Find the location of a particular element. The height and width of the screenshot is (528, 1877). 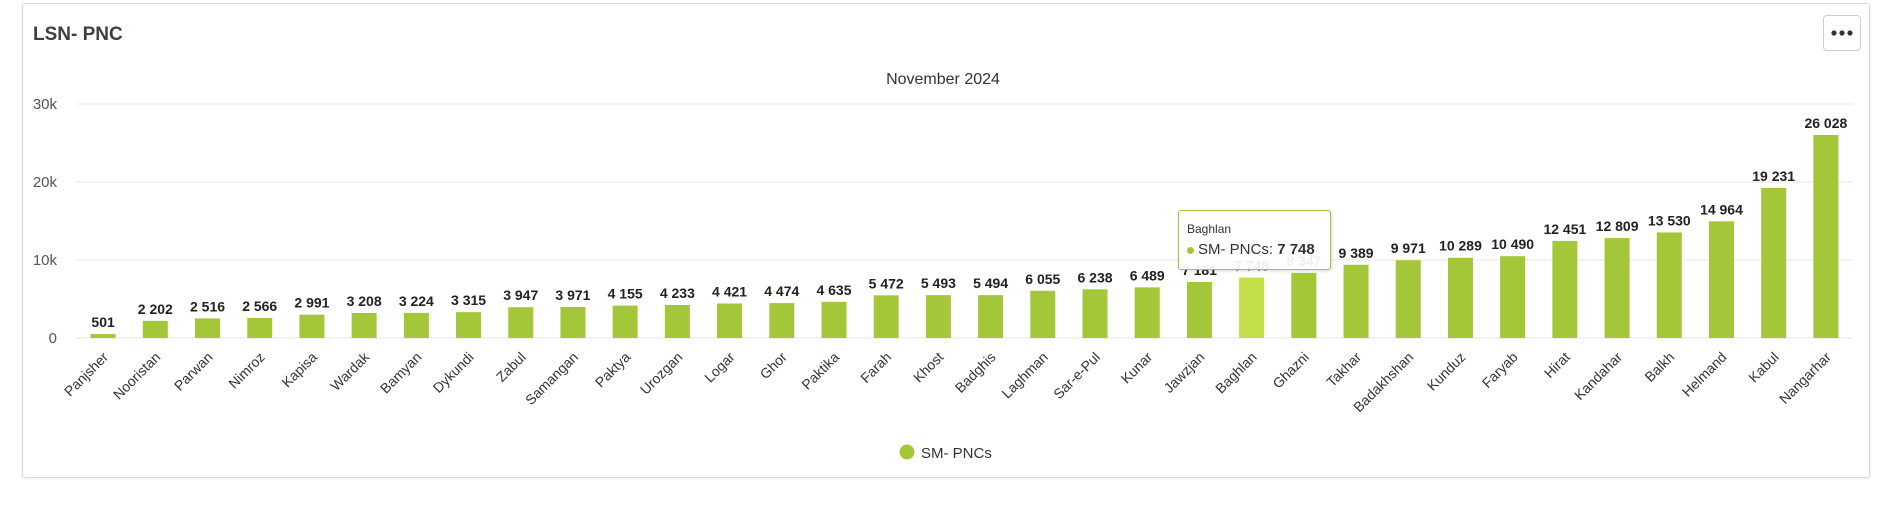

data-label: 4 155 is located at coordinates (625, 294).